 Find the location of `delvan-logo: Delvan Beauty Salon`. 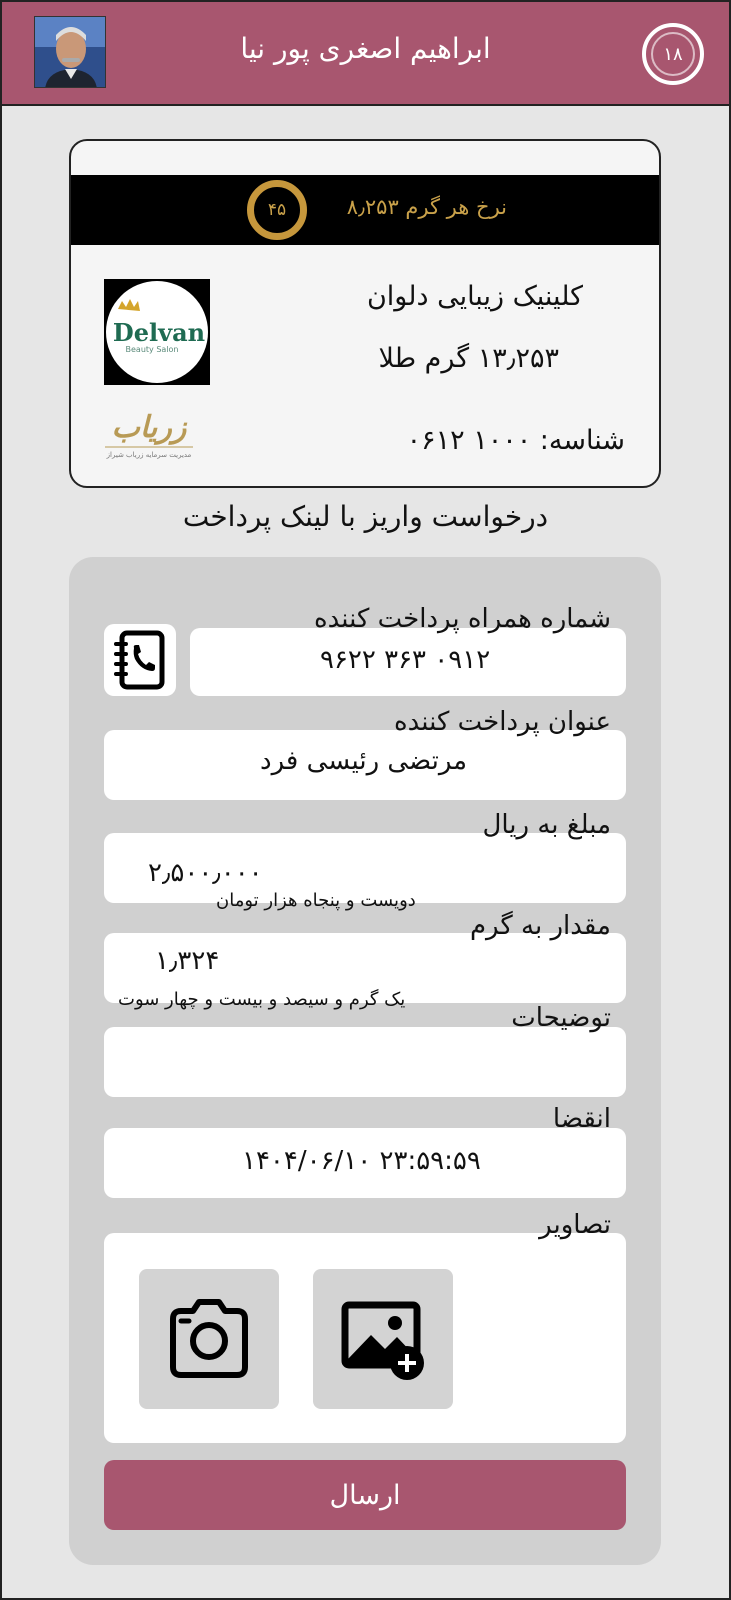

delvan-logo: Delvan Beauty Salon is located at coordinates (157, 332).